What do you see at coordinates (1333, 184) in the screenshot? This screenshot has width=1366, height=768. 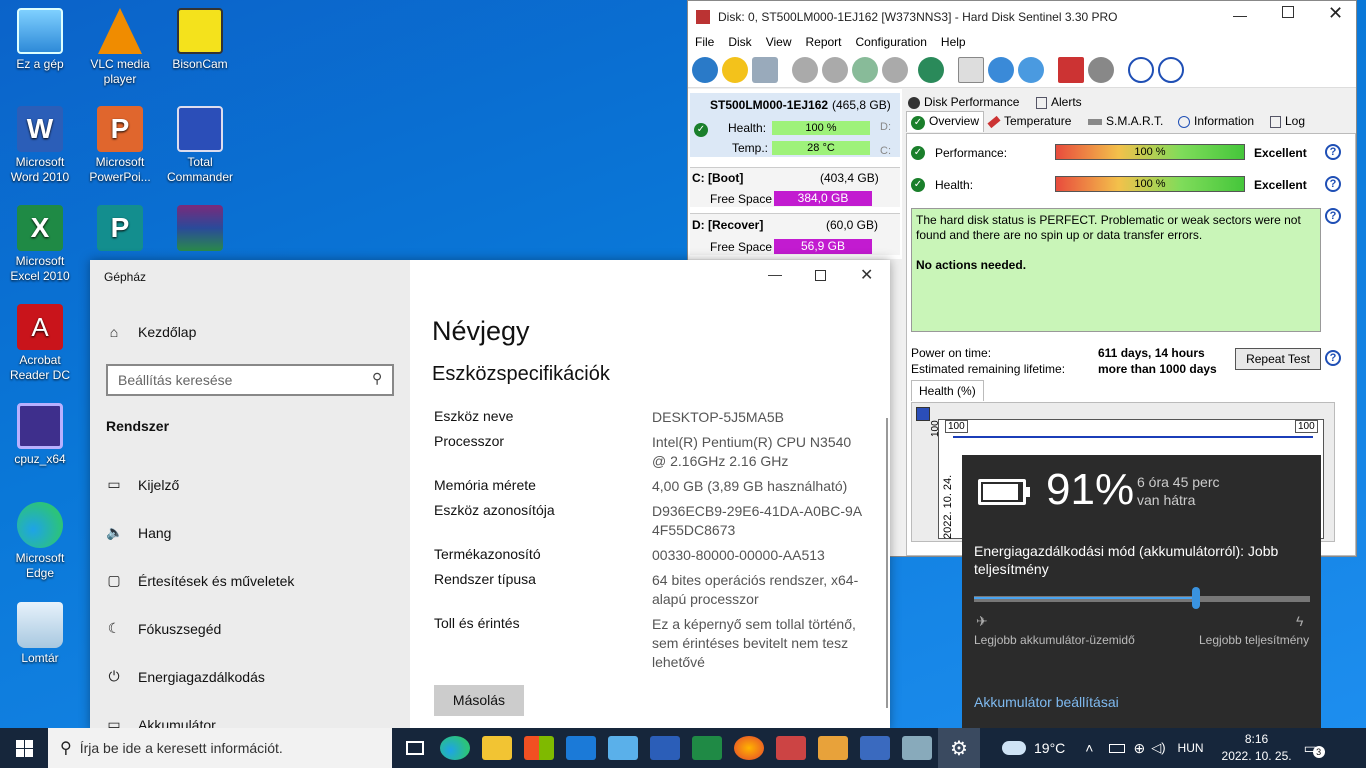 I see `health-help-icon: ?` at bounding box center [1333, 184].